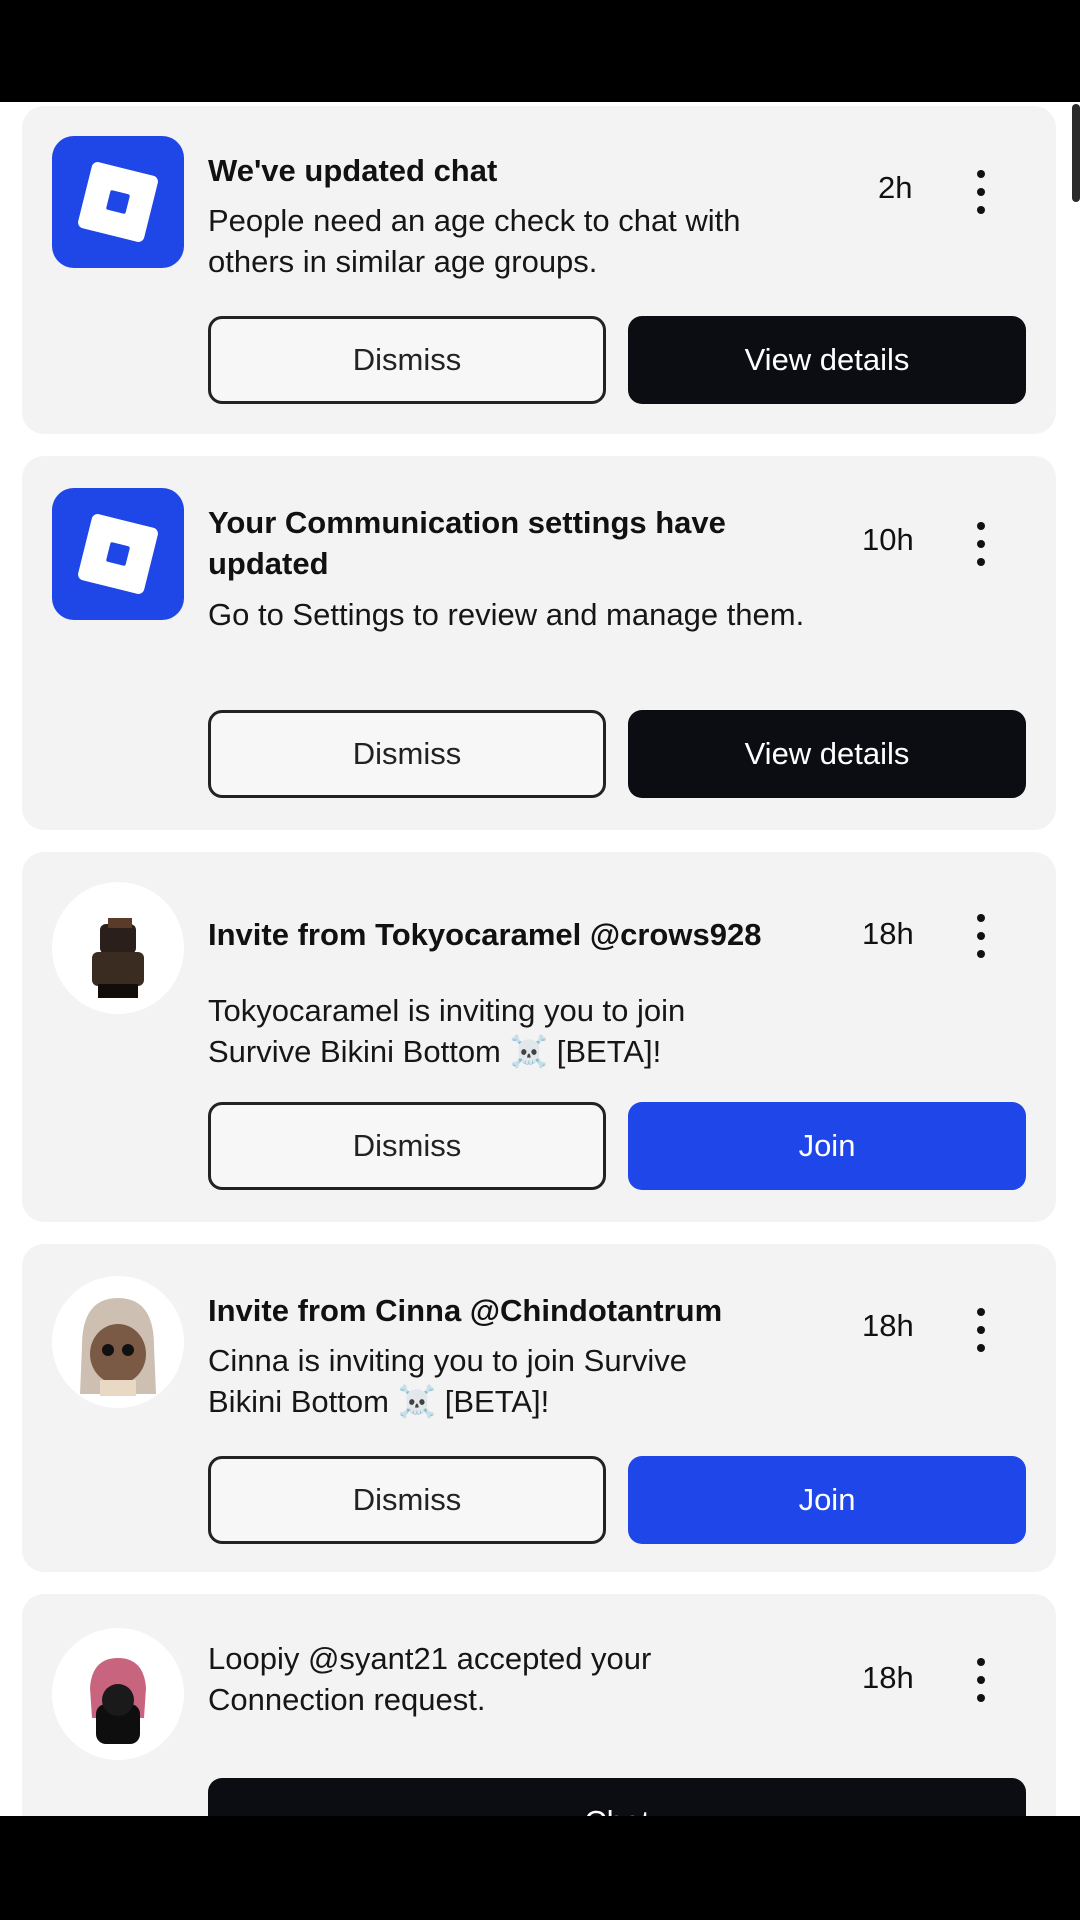 The width and height of the screenshot is (1080, 1920). I want to click on user-avatar-dark, so click(118, 948).